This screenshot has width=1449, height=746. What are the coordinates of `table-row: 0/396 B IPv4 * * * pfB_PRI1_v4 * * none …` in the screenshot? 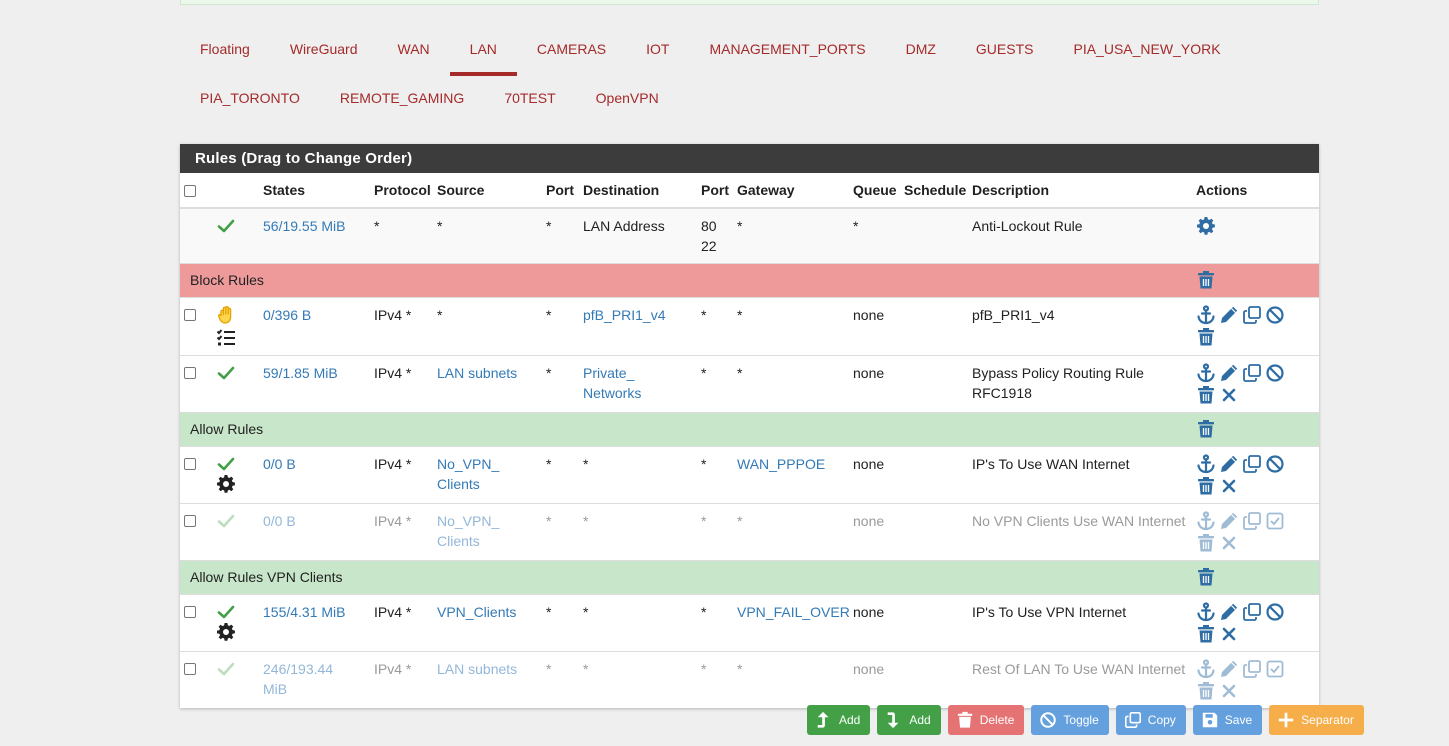 It's located at (749, 326).